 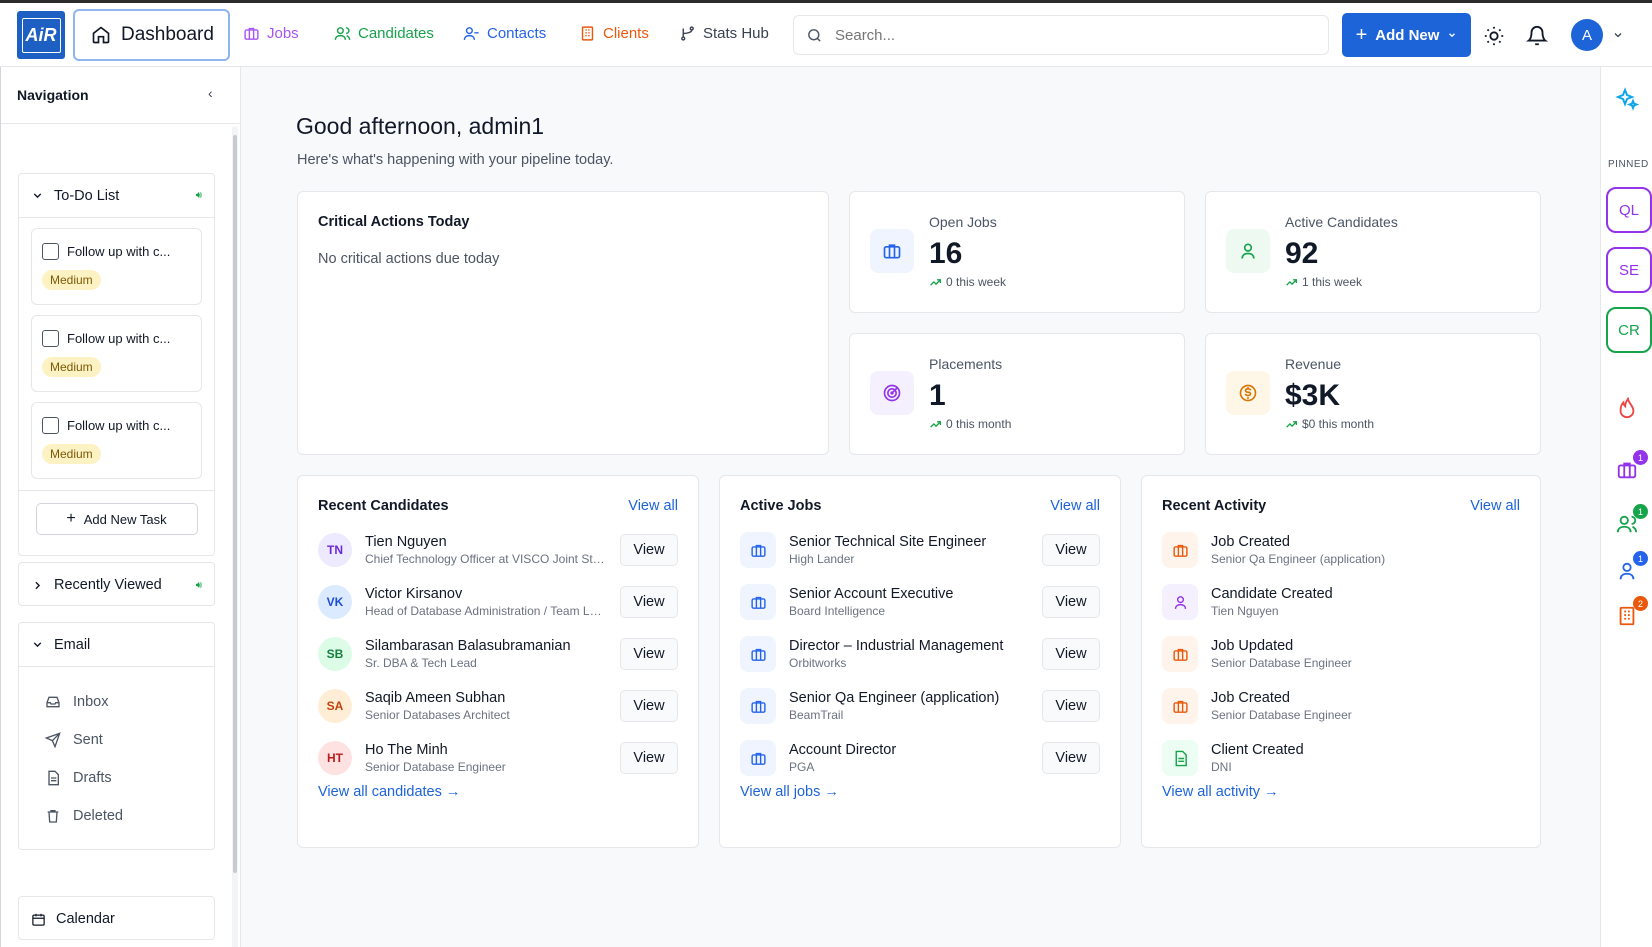 What do you see at coordinates (1220, 792) in the screenshot?
I see `view-all-activity-footer-link: View all activity →` at bounding box center [1220, 792].